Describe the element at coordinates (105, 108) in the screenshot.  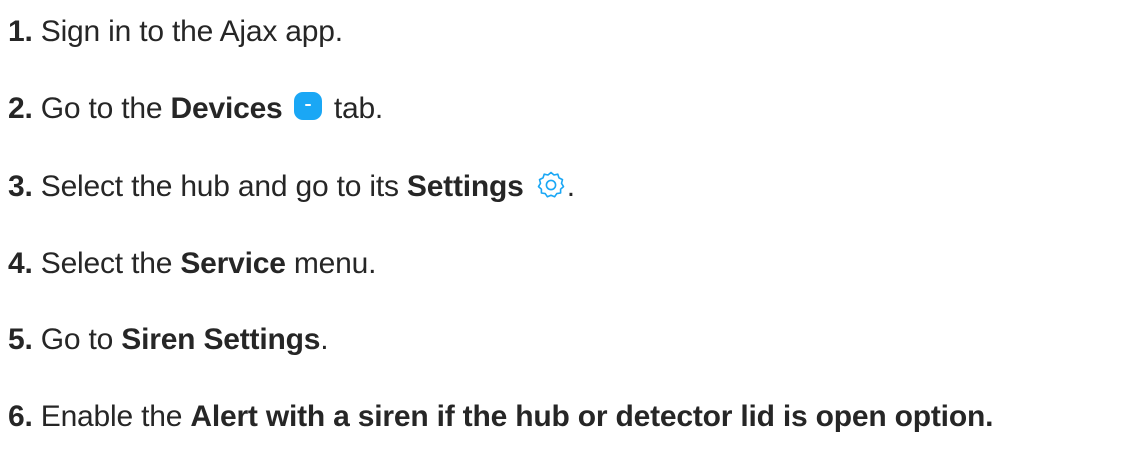
I see `step-text: Go to the` at that location.